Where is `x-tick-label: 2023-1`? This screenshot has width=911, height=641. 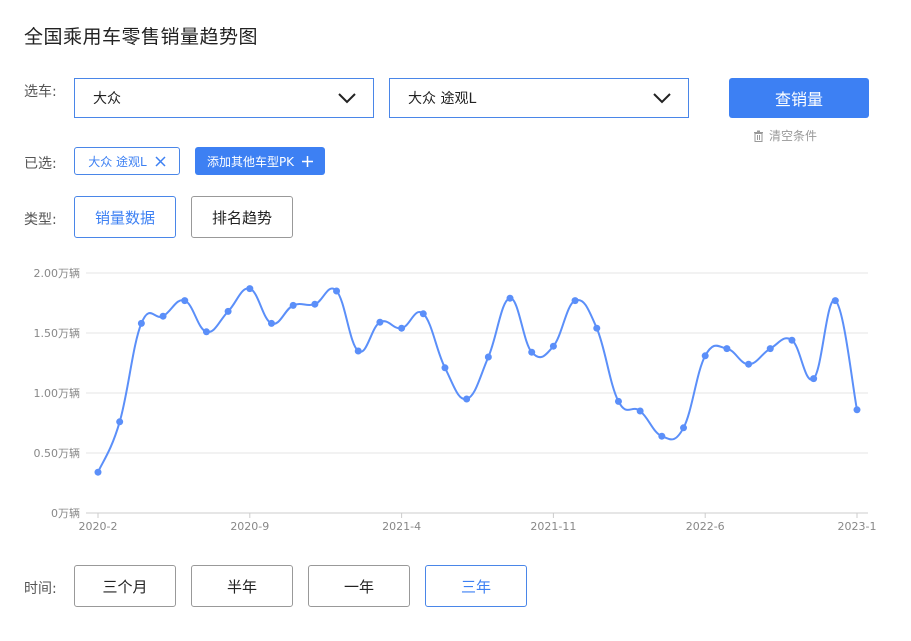 x-tick-label: 2023-1 is located at coordinates (857, 526).